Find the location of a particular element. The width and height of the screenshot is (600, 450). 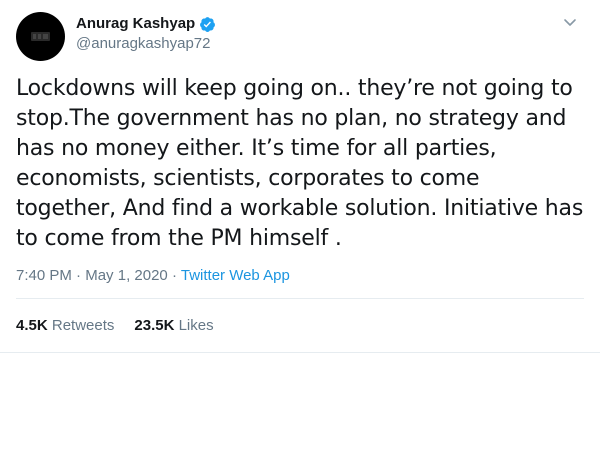

avatar is located at coordinates (40, 36).